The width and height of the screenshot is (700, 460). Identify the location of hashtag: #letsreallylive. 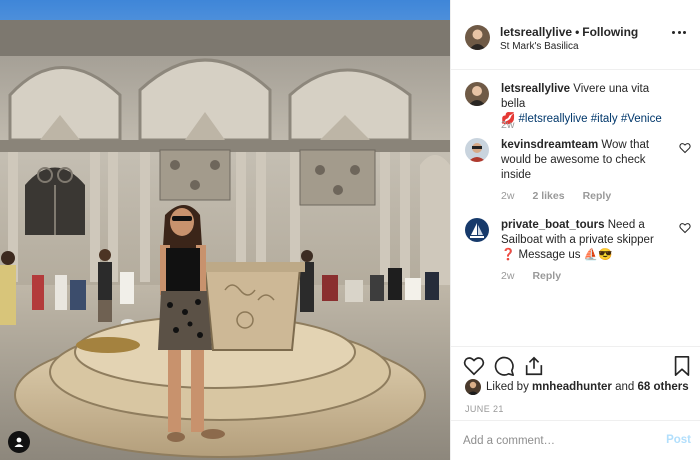
(553, 119).